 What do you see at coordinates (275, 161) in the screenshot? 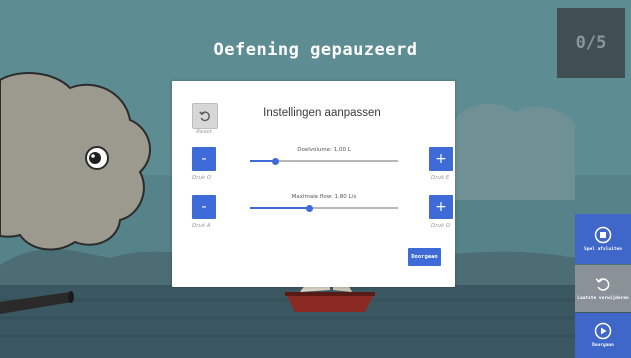
I see `volume-slider-thumb` at bounding box center [275, 161].